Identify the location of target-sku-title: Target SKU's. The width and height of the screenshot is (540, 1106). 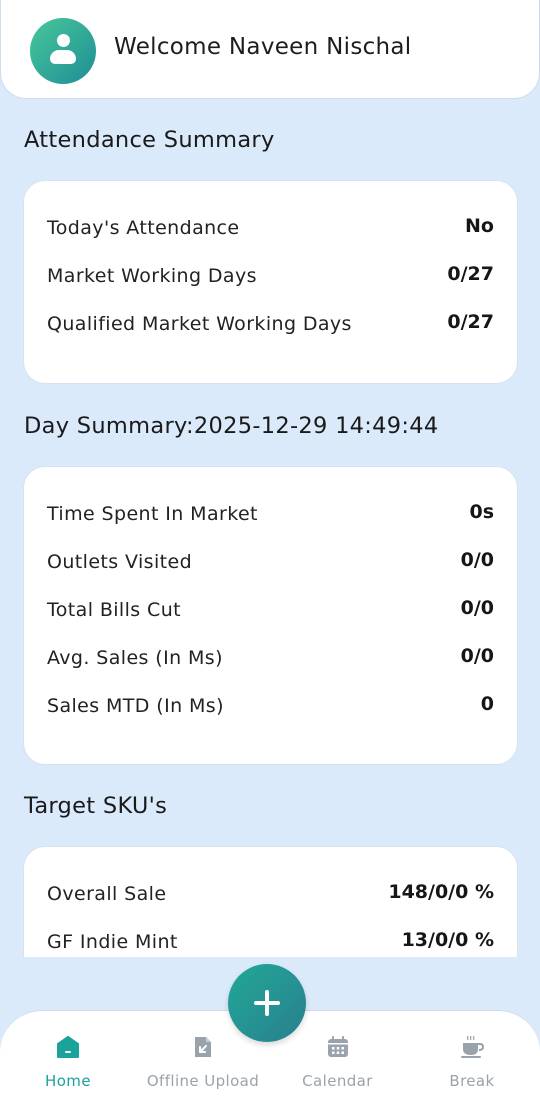
(96, 806).